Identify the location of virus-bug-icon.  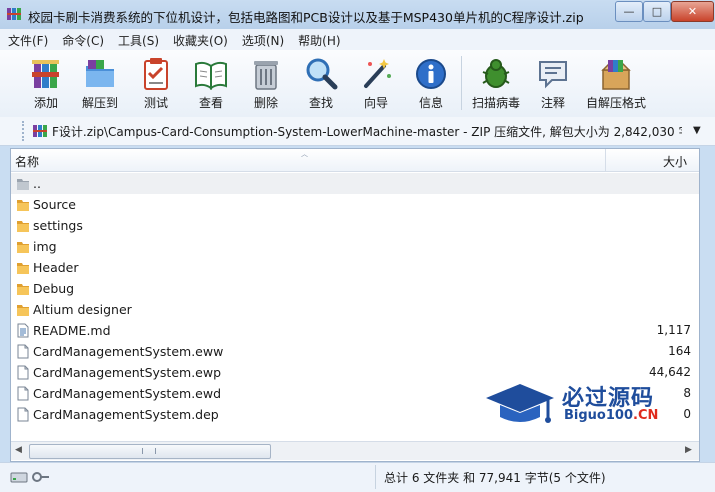
(496, 73).